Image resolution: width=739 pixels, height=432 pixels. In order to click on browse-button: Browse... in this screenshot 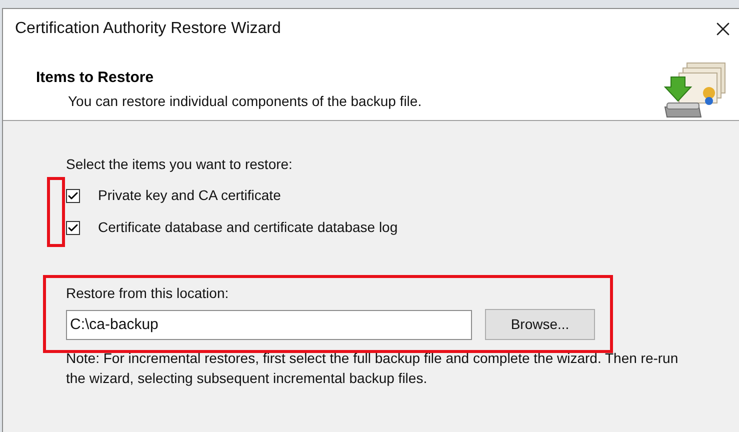, I will do `click(540, 324)`.